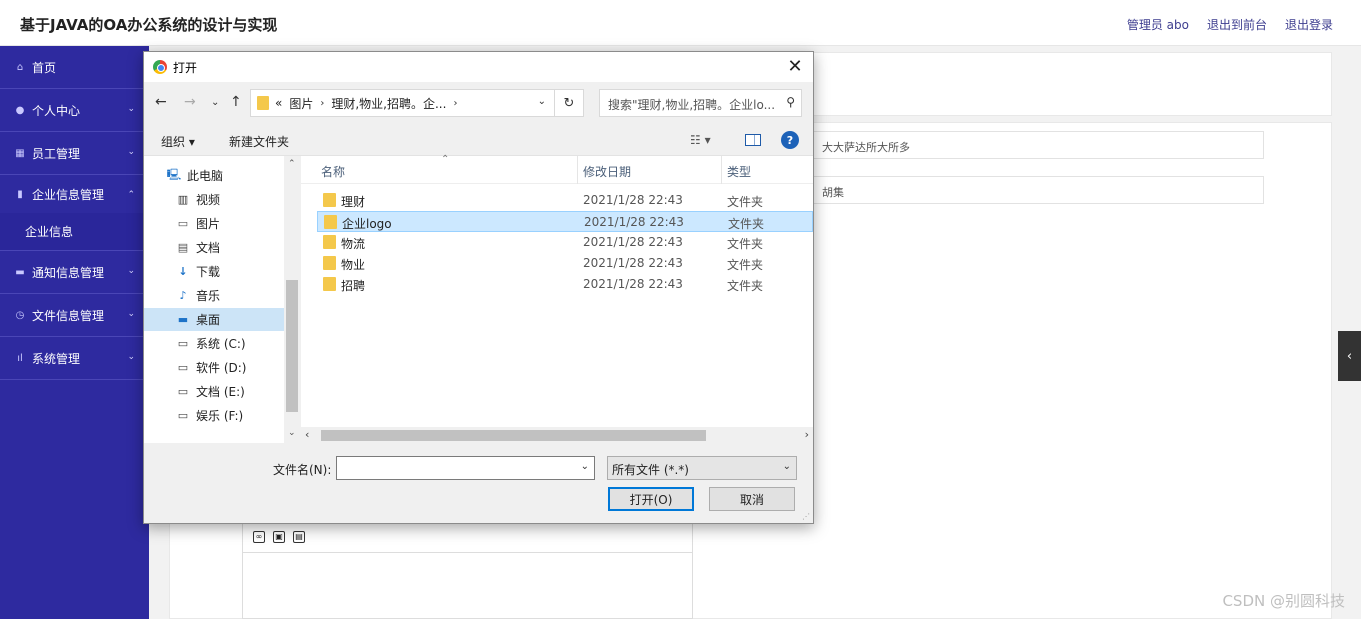  I want to click on rich-text-editor, so click(467, 586).